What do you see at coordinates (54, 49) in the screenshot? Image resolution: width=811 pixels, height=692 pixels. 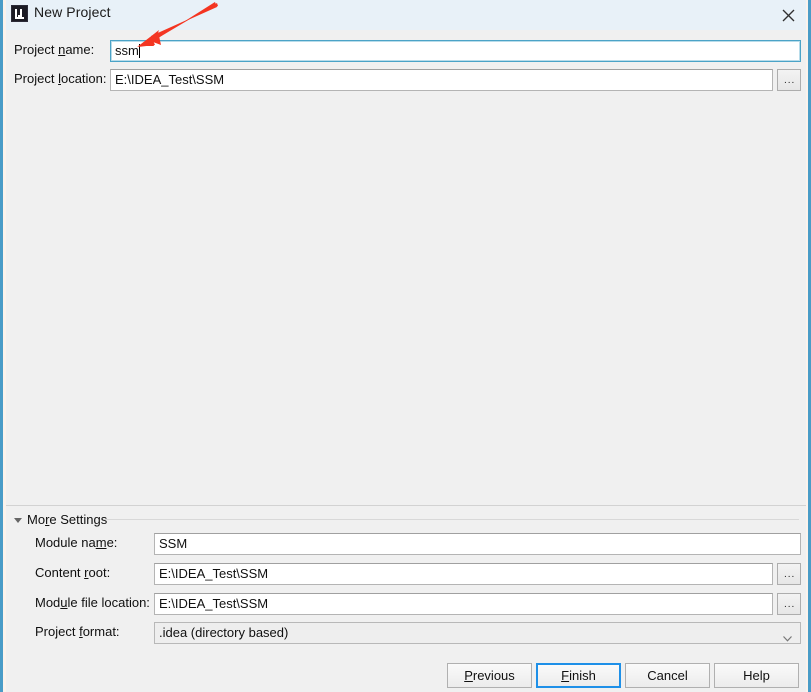 I see `project-name-label: Project name:` at bounding box center [54, 49].